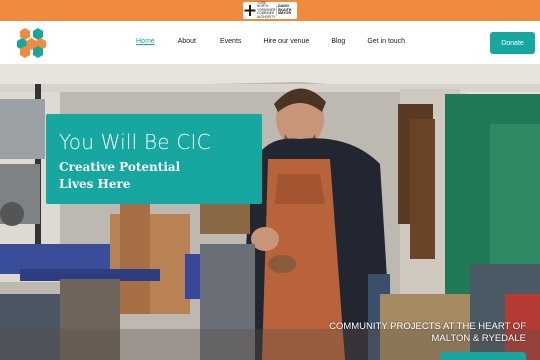 The image size is (540, 360). Describe the element at coordinates (285, 10) in the screenshot. I see `mayor-logo-text: DAVID SKAITH MAYOR` at that location.